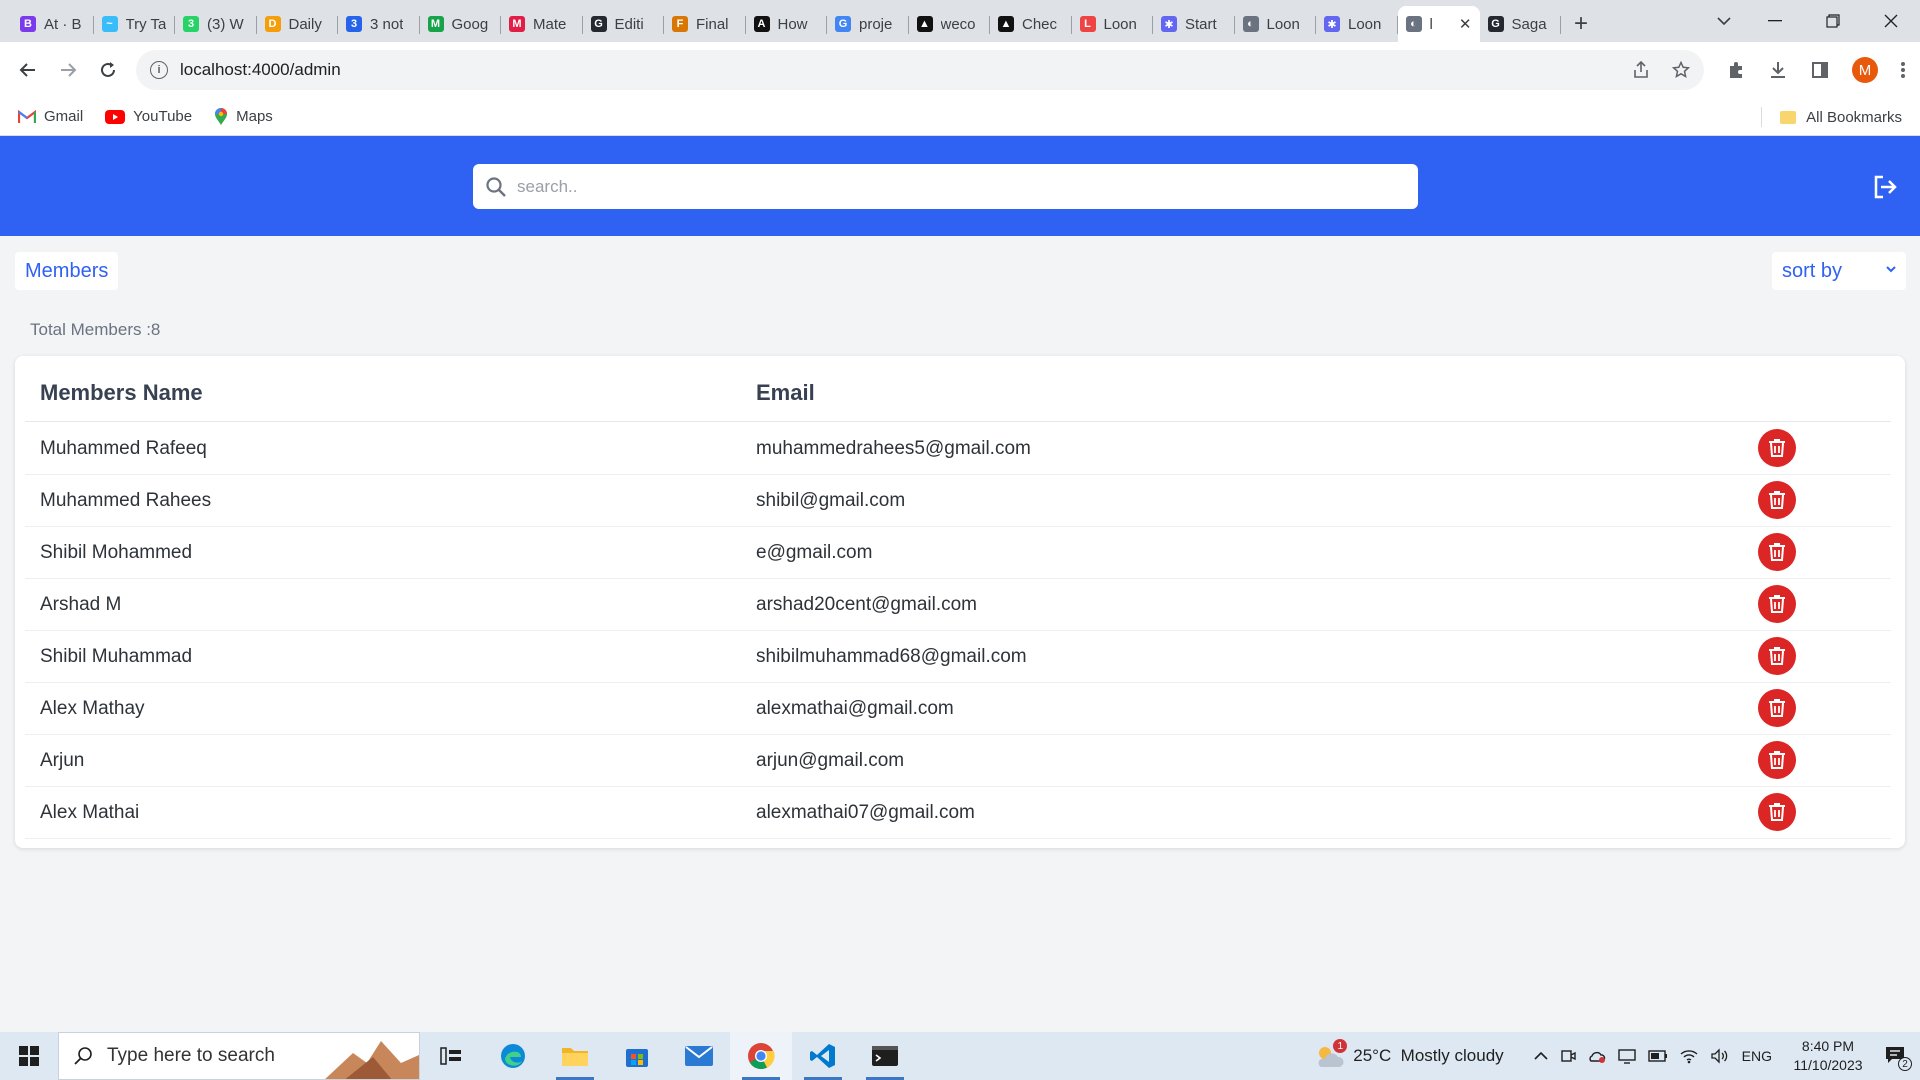 Image resolution: width=1920 pixels, height=1080 pixels. I want to click on minimize-button, so click(1775, 21).